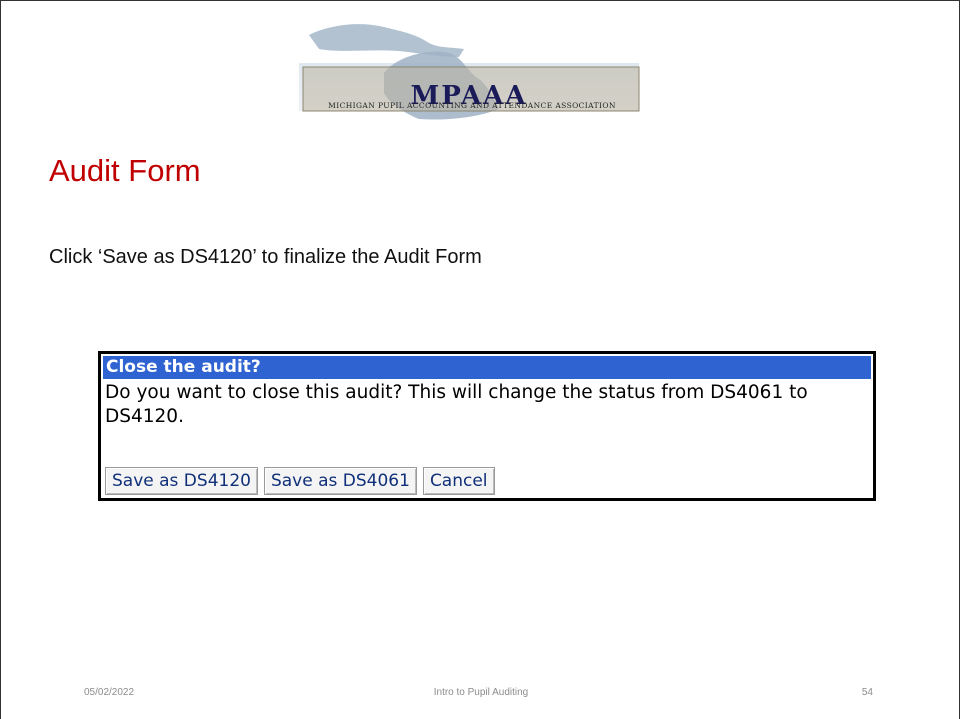 The image size is (960, 719). What do you see at coordinates (340, 481) in the screenshot?
I see `save-as-ds4061-button: Save as DS4061` at bounding box center [340, 481].